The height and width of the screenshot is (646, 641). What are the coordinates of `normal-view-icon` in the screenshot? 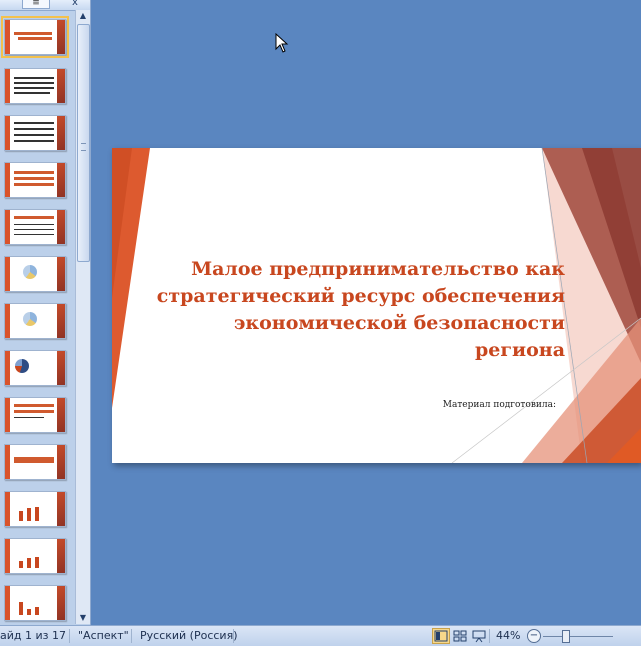 It's located at (441, 636).